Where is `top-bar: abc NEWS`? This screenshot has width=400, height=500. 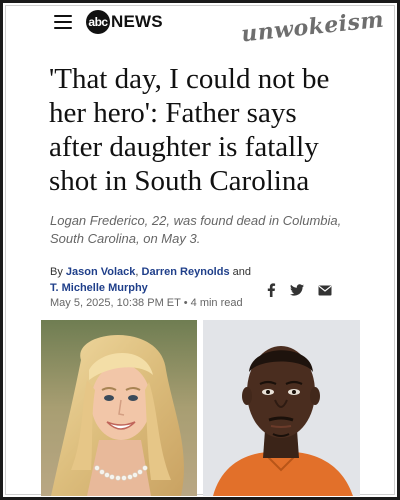
top-bar: abc NEWS is located at coordinates (108, 22).